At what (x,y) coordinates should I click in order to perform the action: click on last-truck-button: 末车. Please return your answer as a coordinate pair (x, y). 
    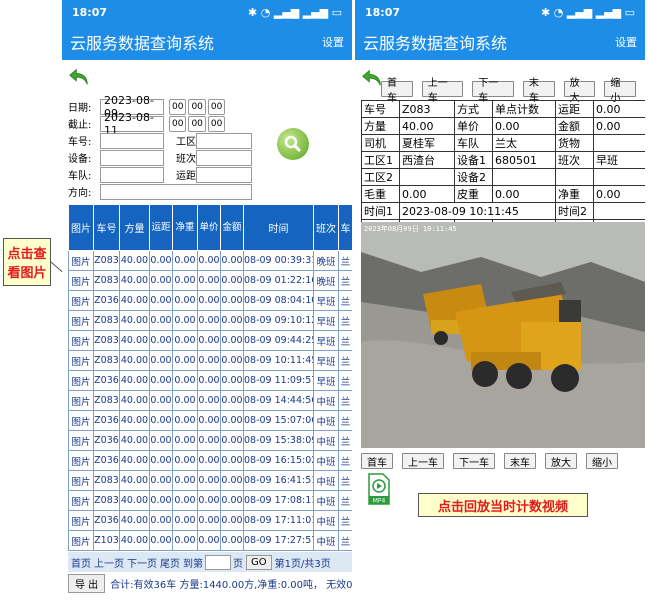
    Looking at the image, I should click on (538, 91).